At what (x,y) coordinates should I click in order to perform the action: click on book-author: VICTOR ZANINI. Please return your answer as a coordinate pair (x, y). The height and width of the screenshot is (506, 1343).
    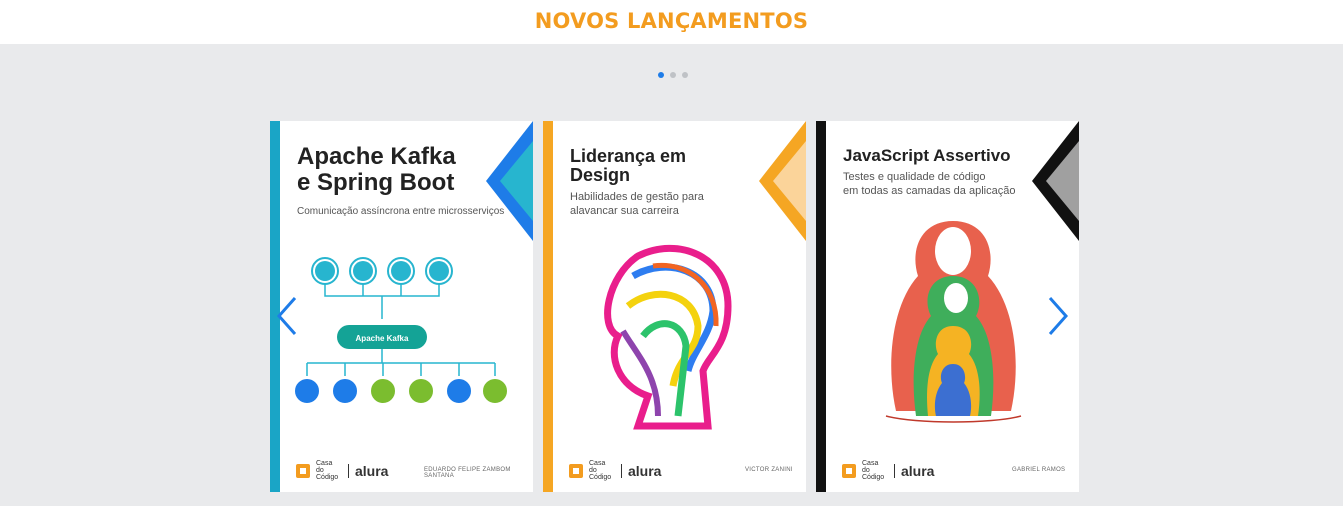
    Looking at the image, I should click on (769, 470).